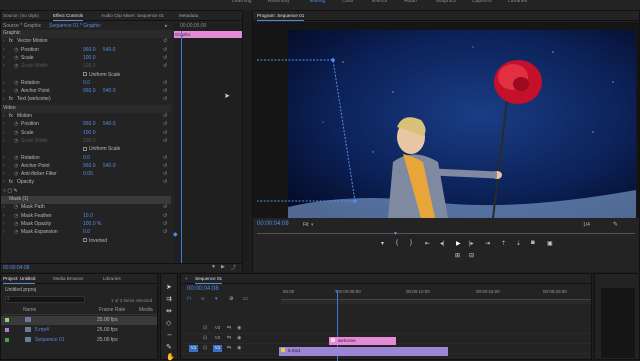  I want to click on track-name: V3, so click(217, 328).